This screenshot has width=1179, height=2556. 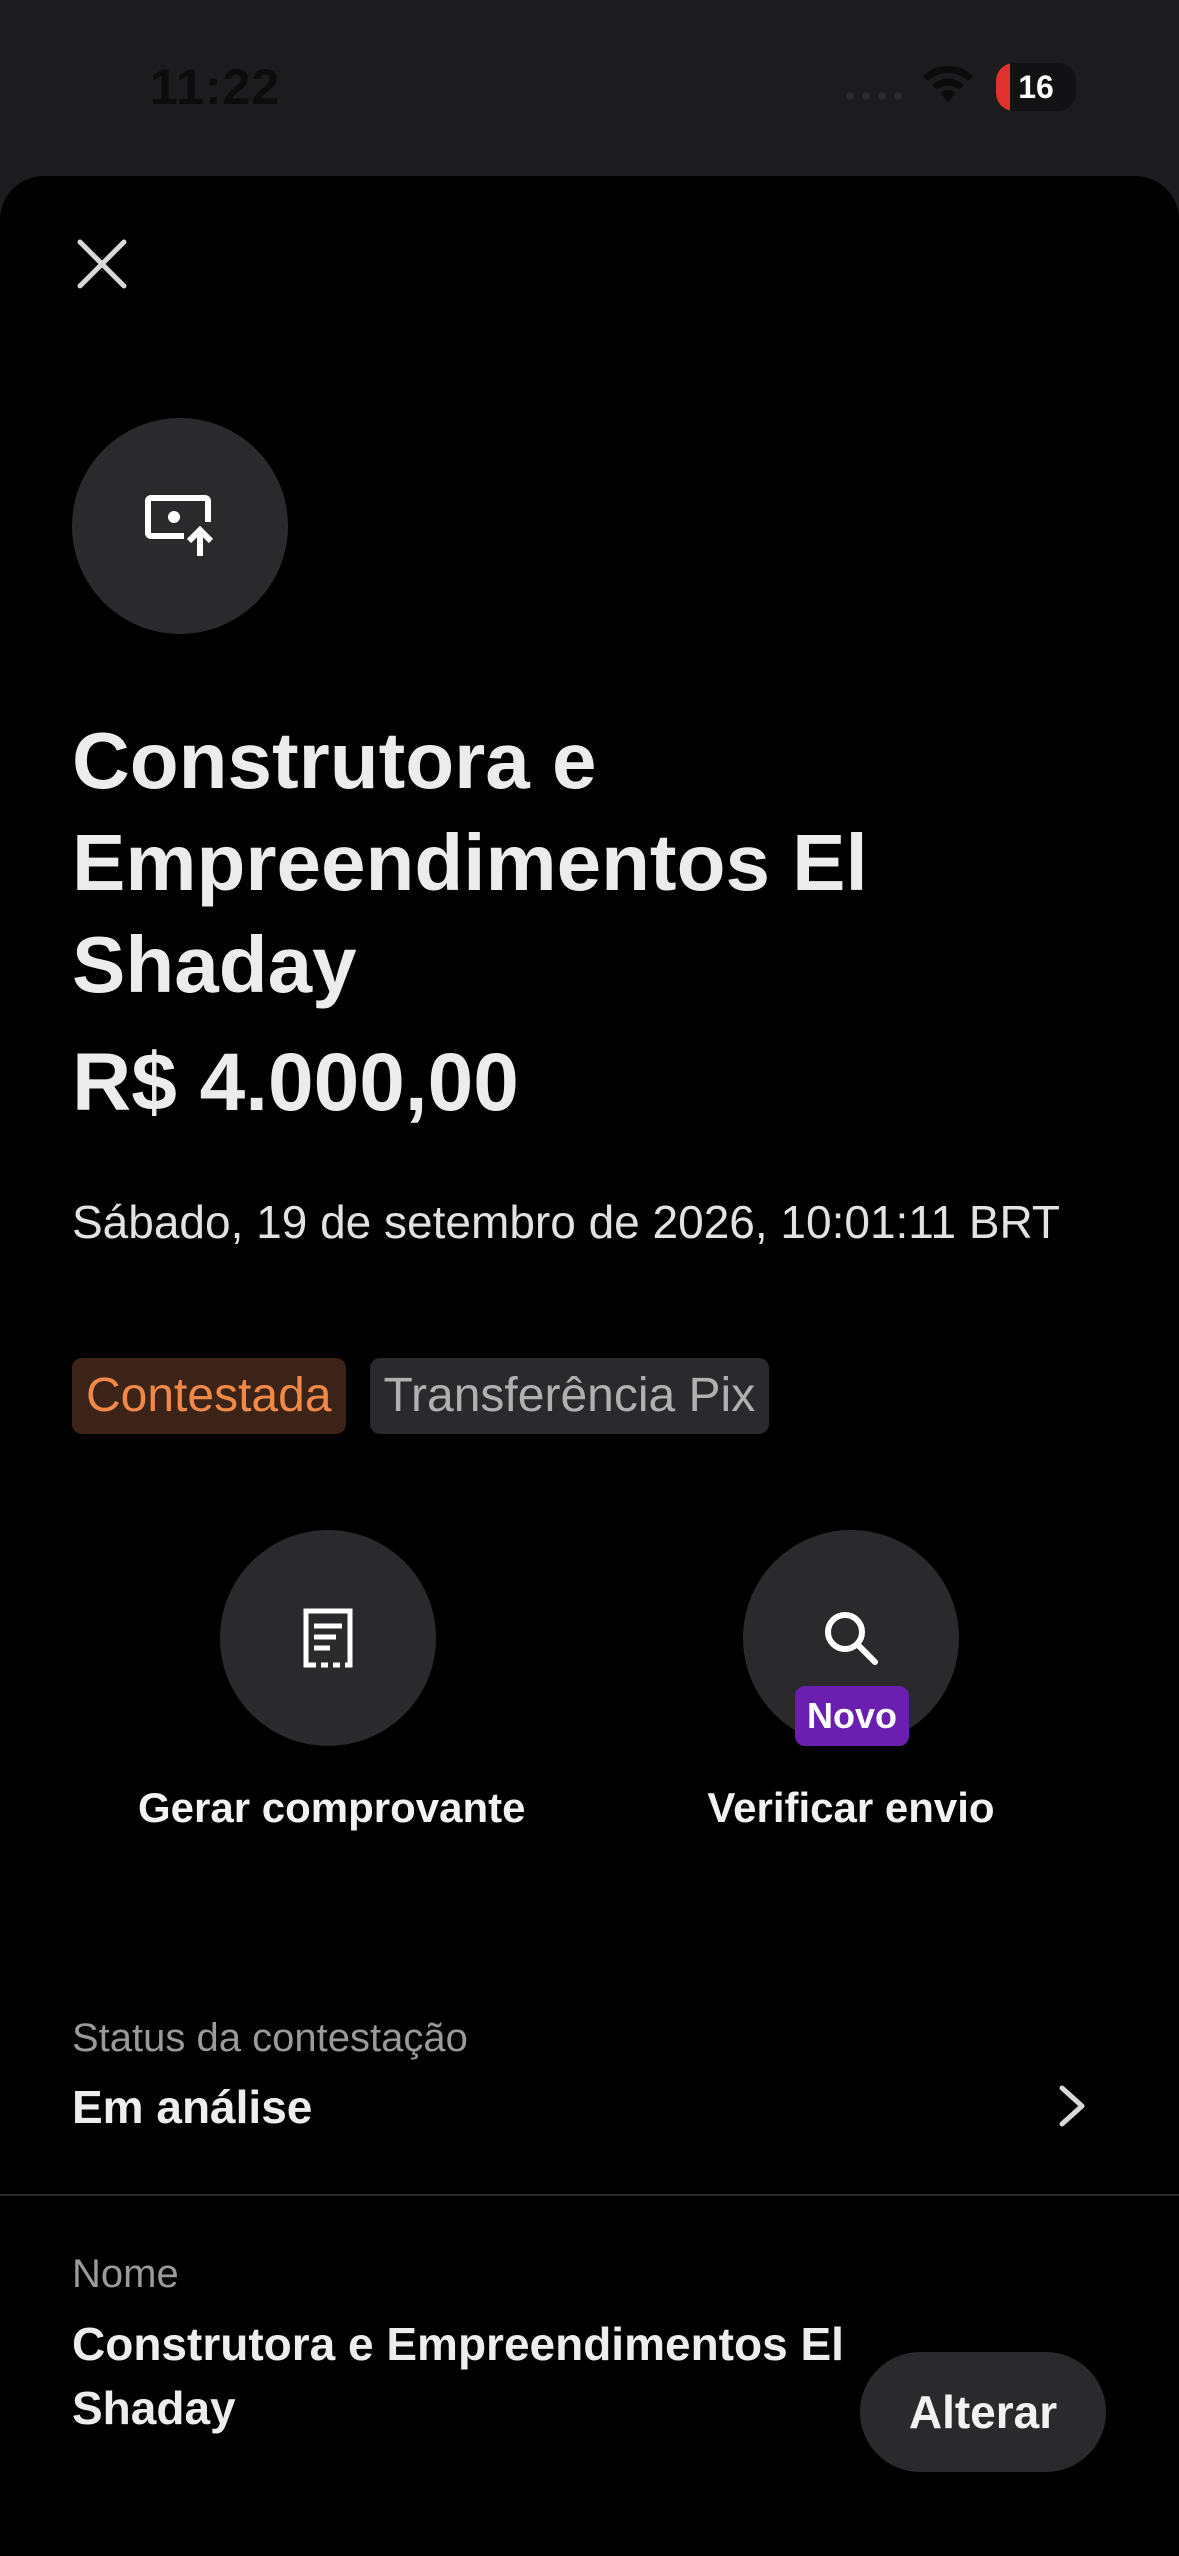 I want to click on chevron-right-icon, so click(x=1072, y=2106).